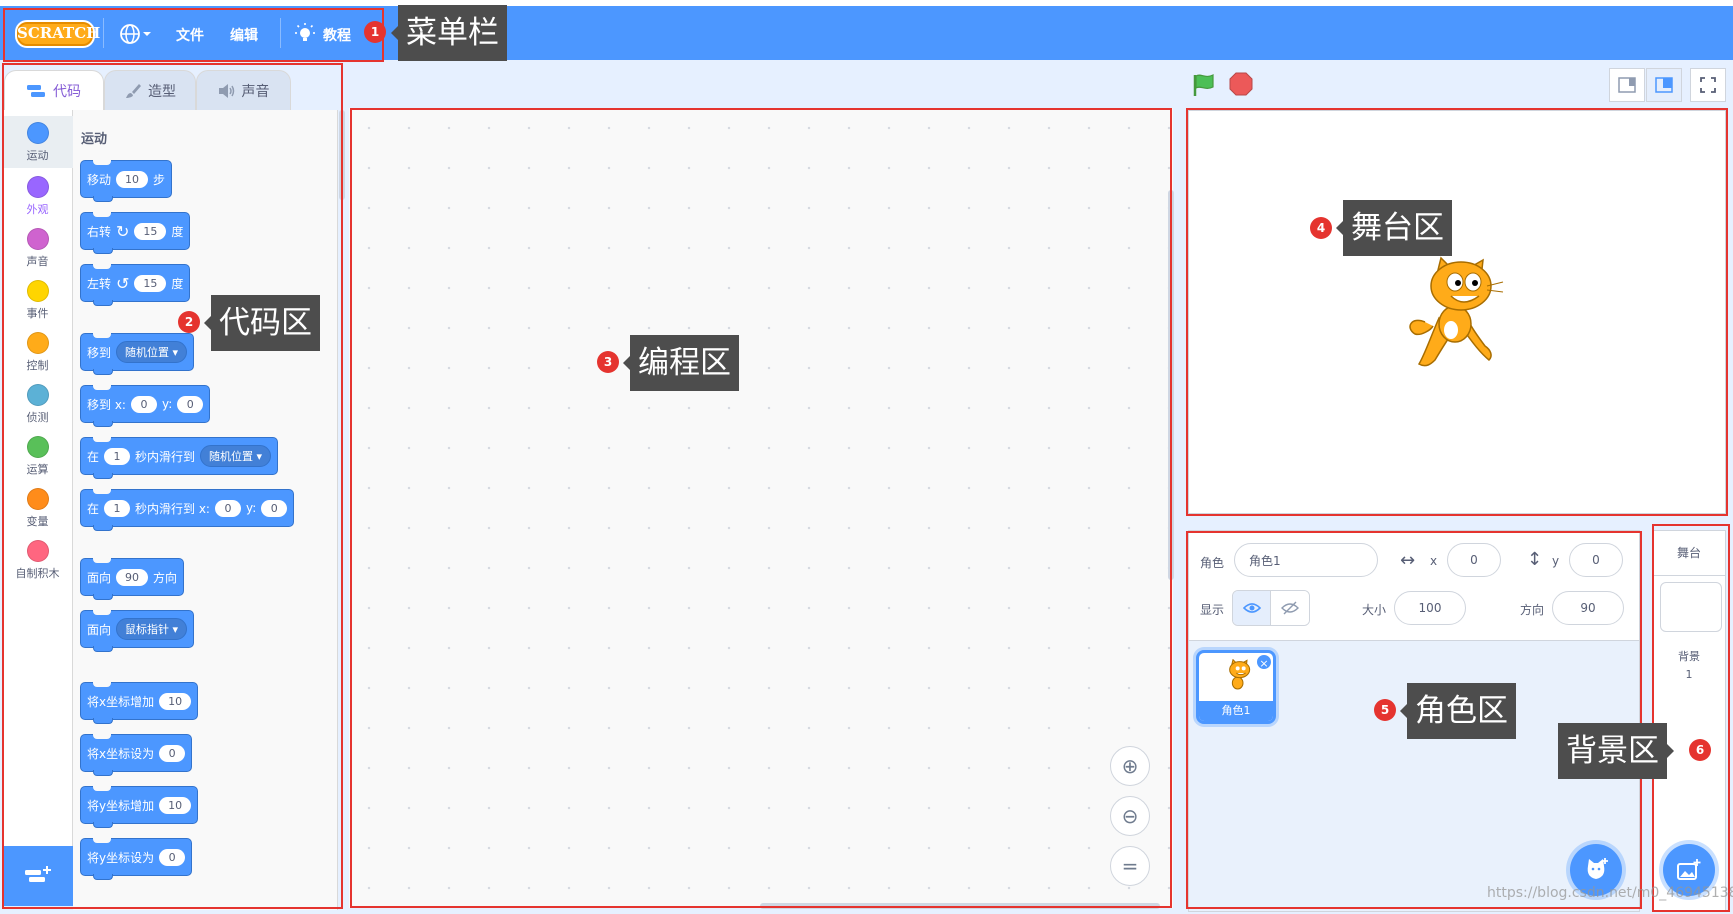  I want to click on block-move-steps: 移动 10 步, so click(126, 181).